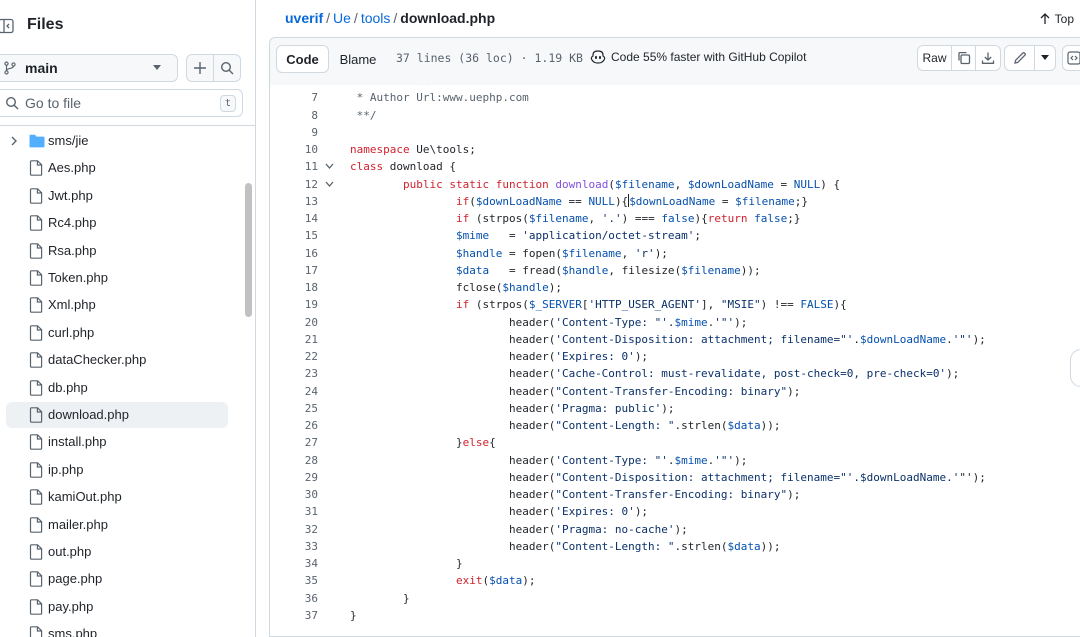  Describe the element at coordinates (41, 68) in the screenshot. I see `branch-name: main` at that location.